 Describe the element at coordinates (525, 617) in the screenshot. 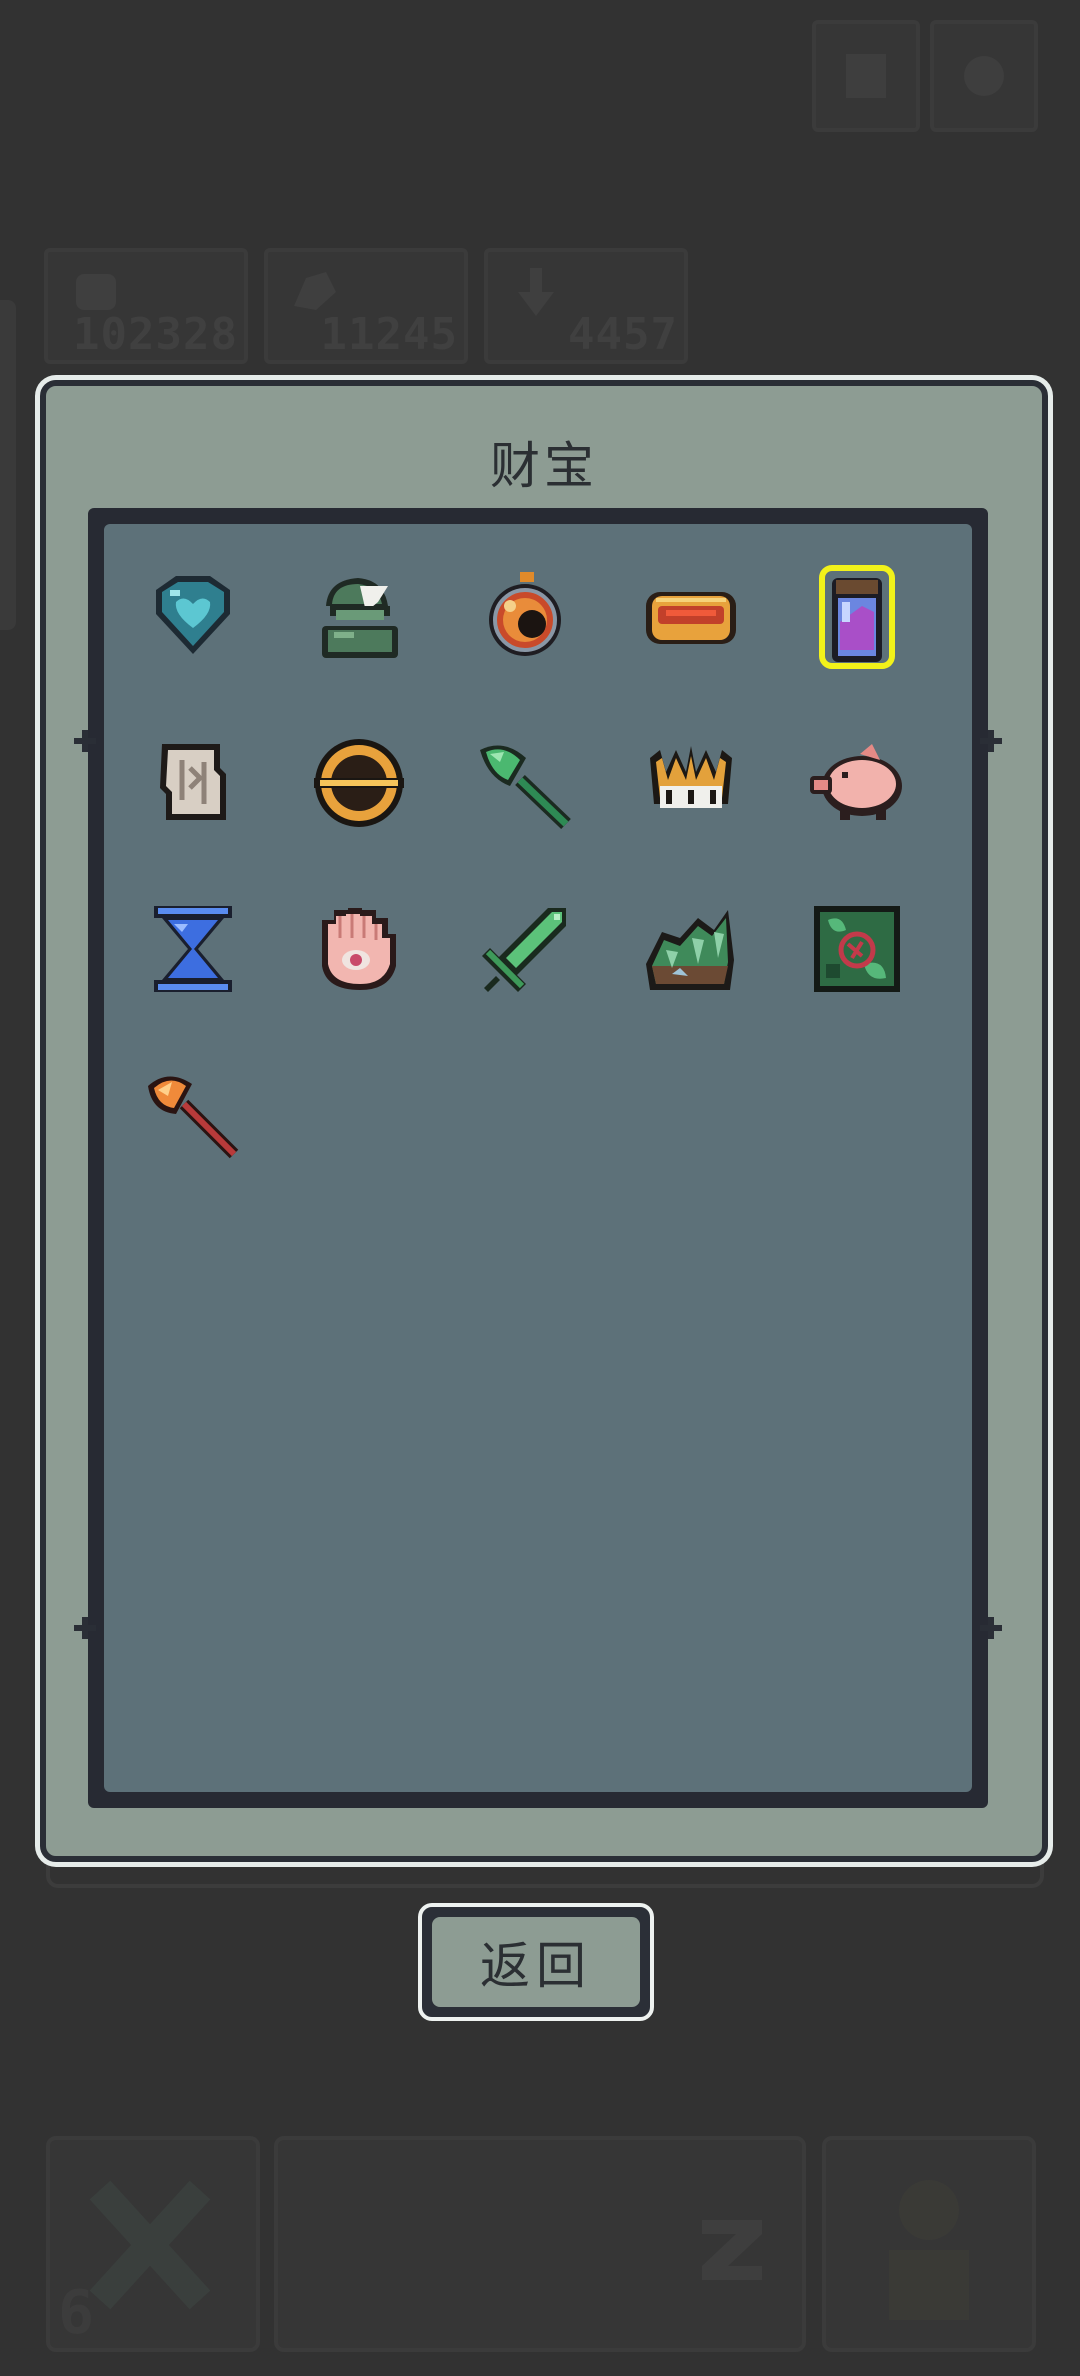

I see `eye-orb-icon` at that location.